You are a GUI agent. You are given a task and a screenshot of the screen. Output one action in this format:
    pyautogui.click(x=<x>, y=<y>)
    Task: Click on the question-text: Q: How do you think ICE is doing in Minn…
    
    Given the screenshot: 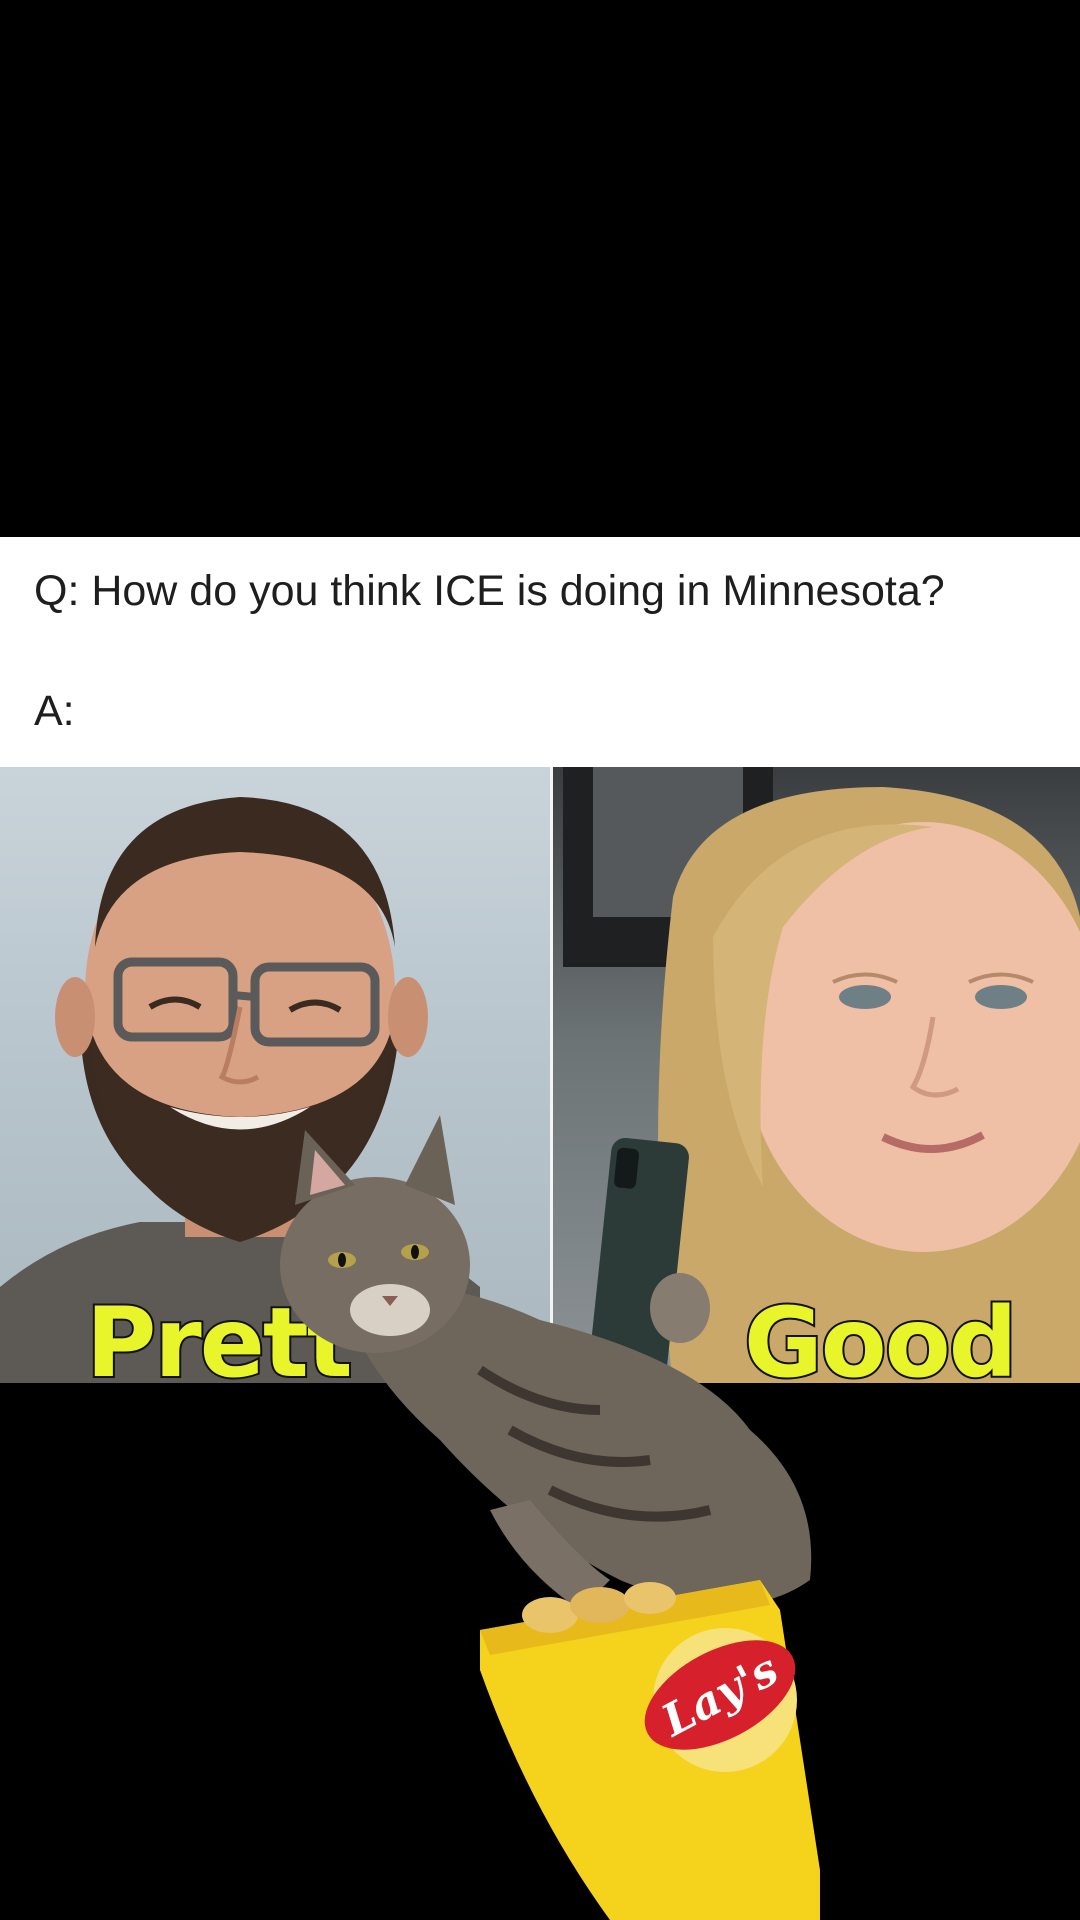 What is the action you would take?
    pyautogui.click(x=489, y=591)
    